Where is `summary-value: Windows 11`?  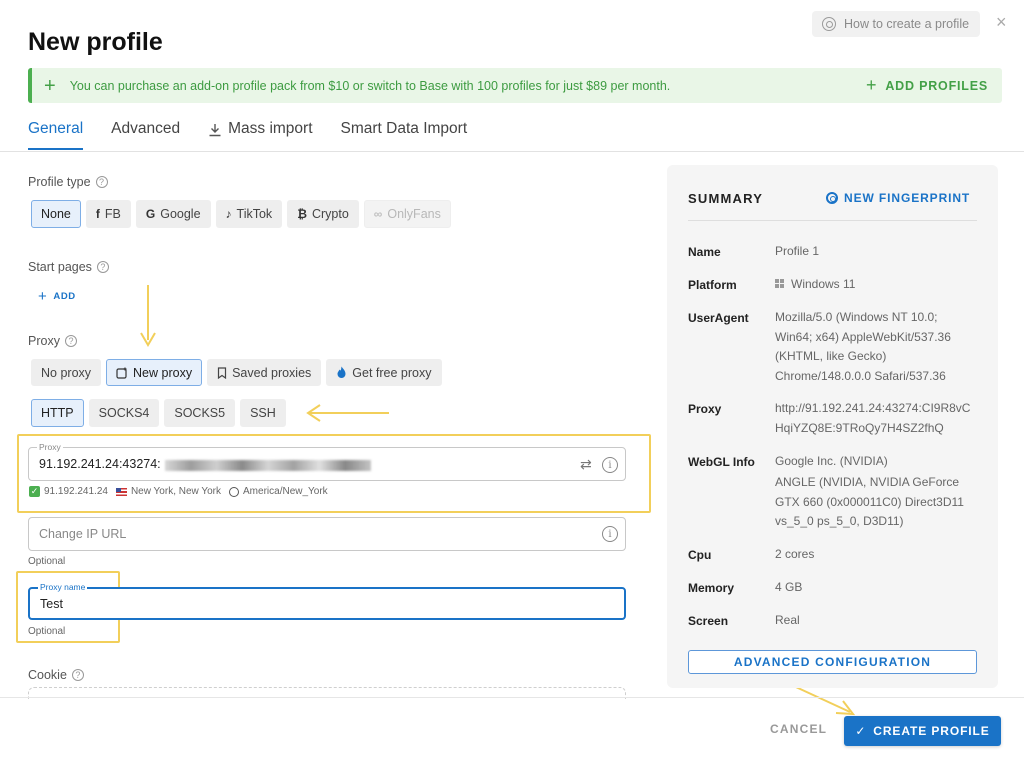
summary-value: Windows 11 is located at coordinates (877, 285).